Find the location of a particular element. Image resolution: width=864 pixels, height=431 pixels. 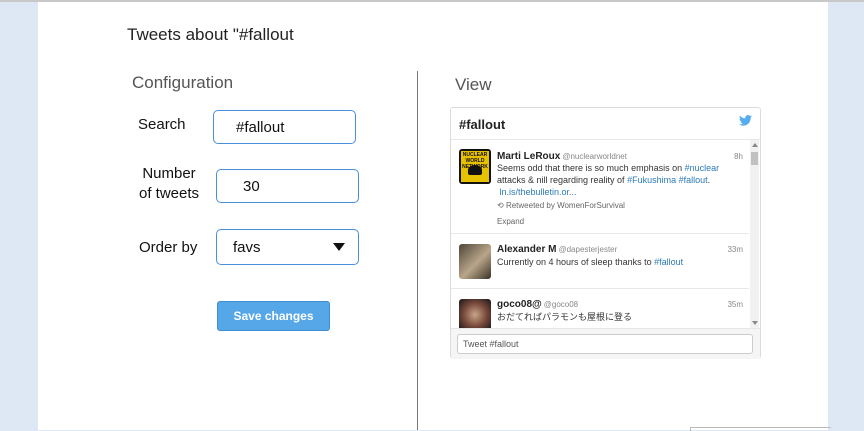

avatar: NUCLEAR WORLD NETWORK is located at coordinates (475, 166).